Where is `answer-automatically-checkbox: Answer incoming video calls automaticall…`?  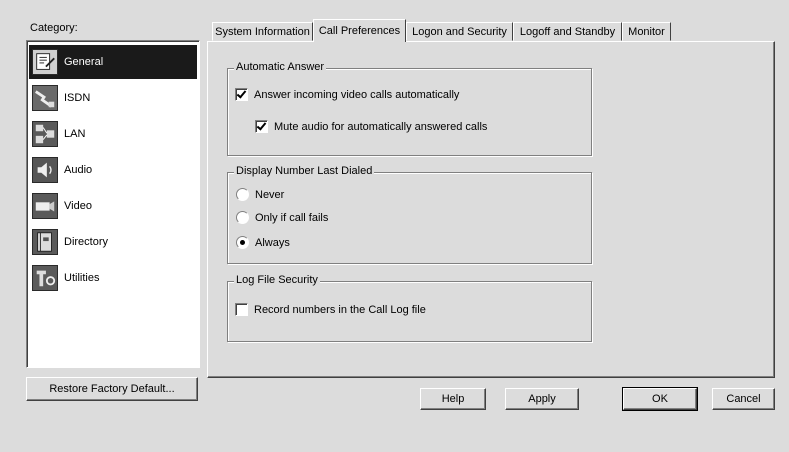
answer-automatically-checkbox: Answer incoming video calls automaticall… is located at coordinates (347, 94).